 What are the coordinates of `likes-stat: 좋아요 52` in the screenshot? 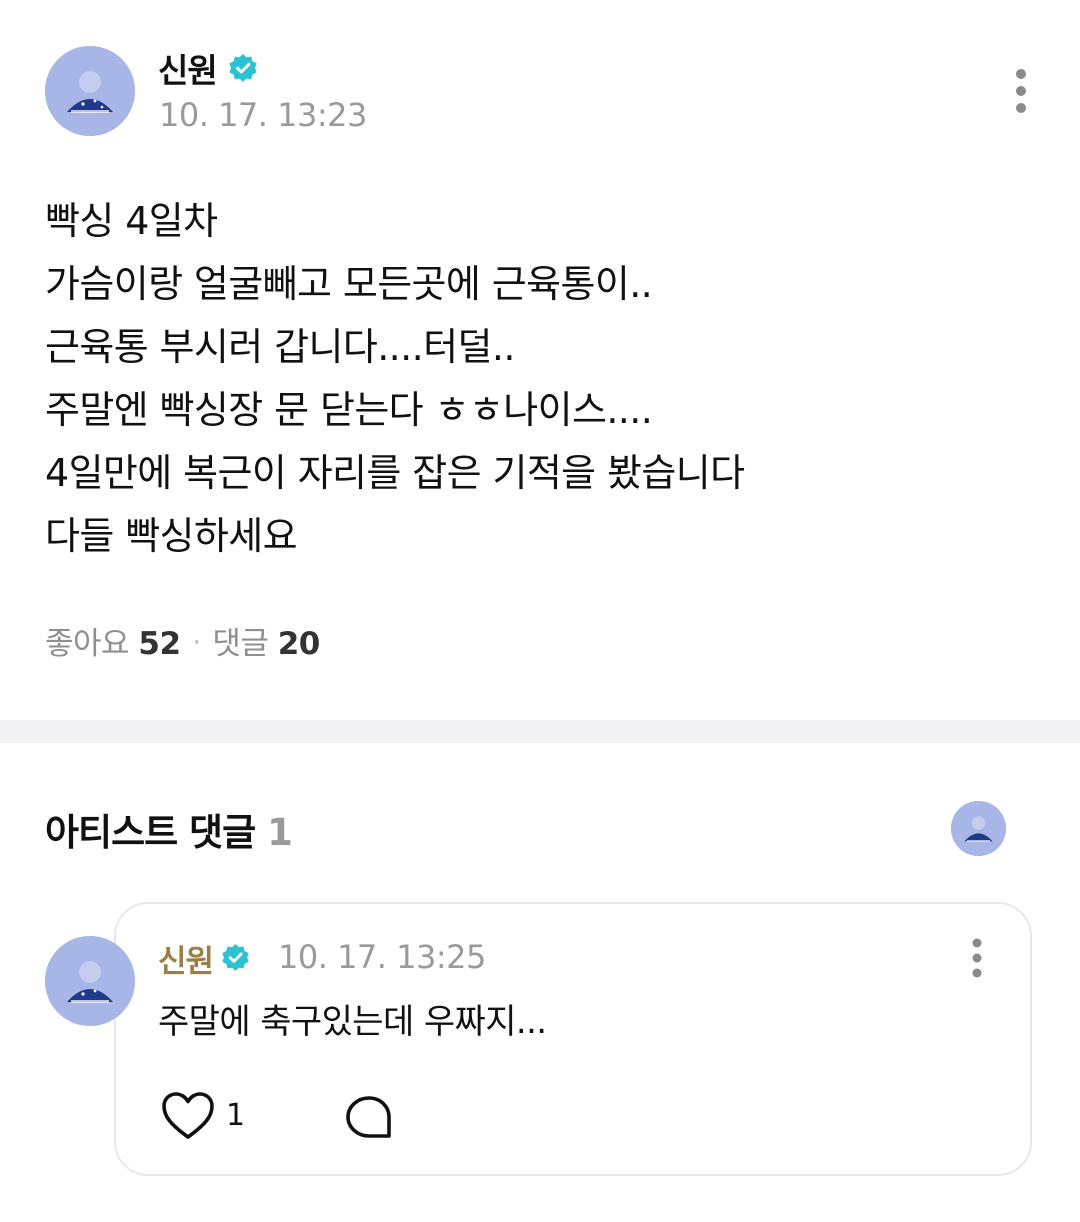 It's located at (113, 644).